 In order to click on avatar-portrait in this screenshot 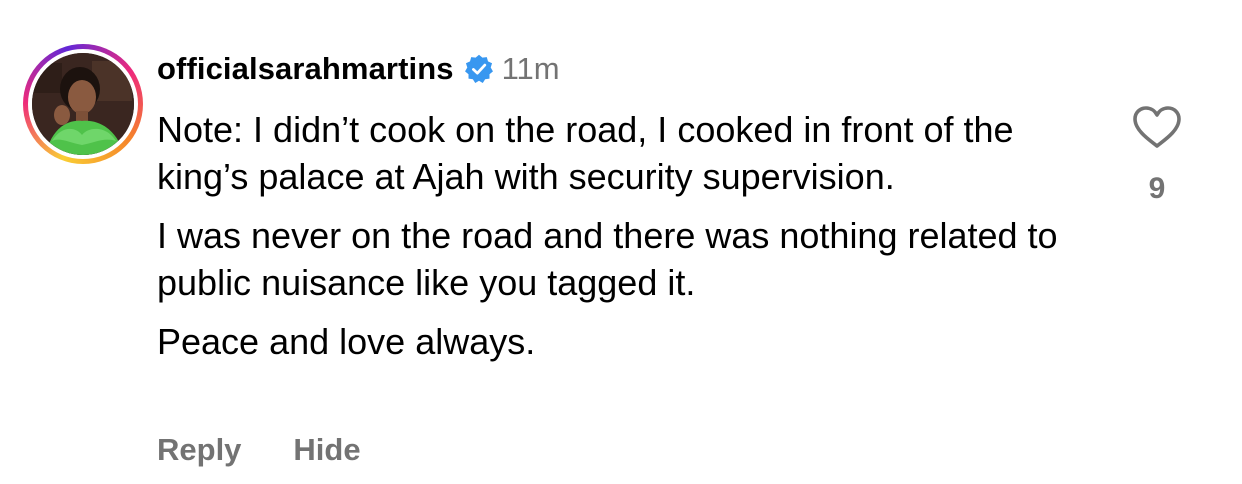, I will do `click(83, 104)`.